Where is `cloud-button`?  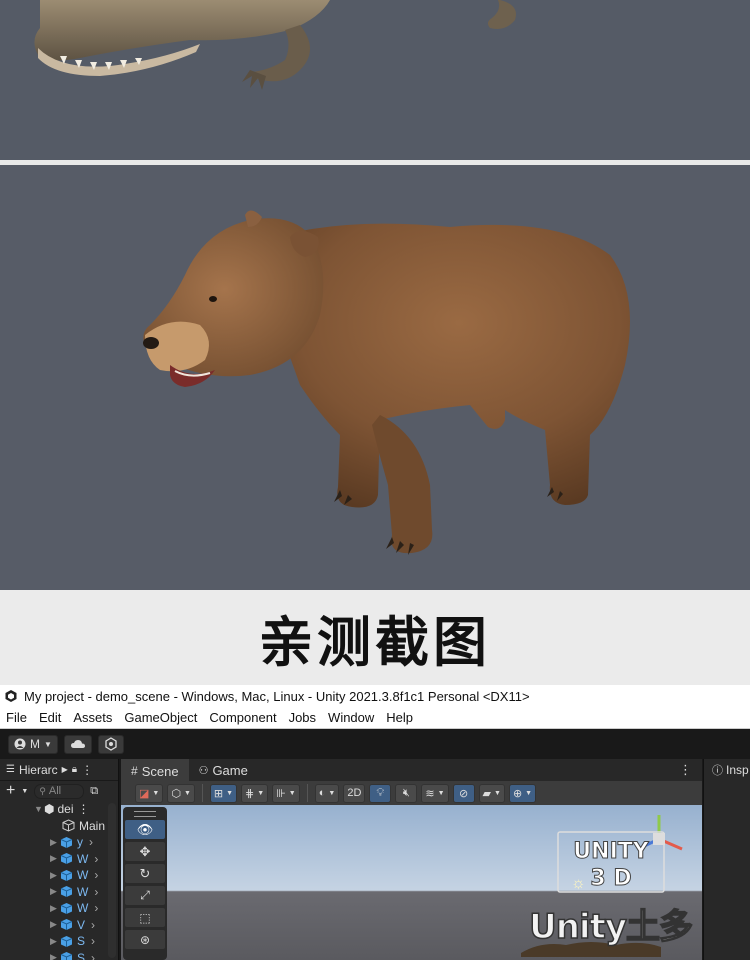
cloud-button is located at coordinates (77, 744).